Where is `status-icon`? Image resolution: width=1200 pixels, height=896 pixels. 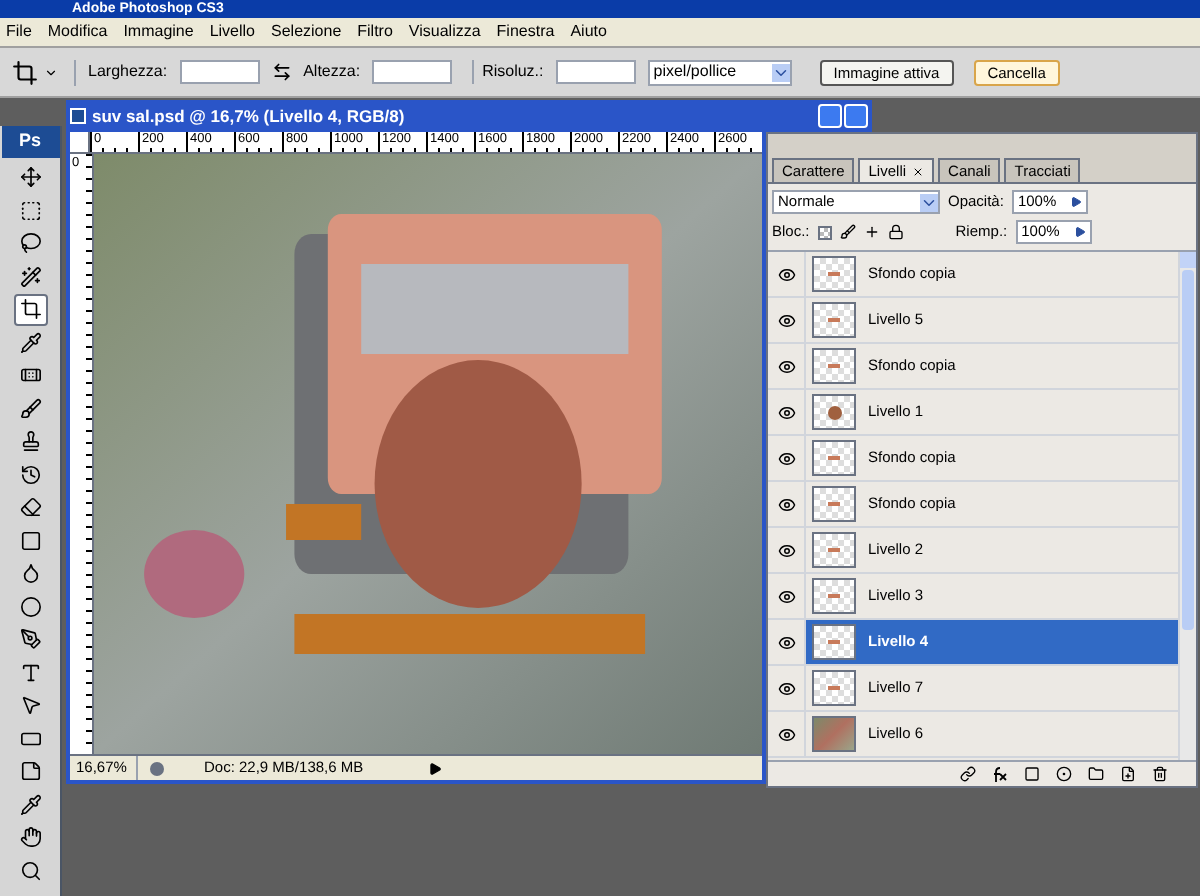
status-icon is located at coordinates (157, 768).